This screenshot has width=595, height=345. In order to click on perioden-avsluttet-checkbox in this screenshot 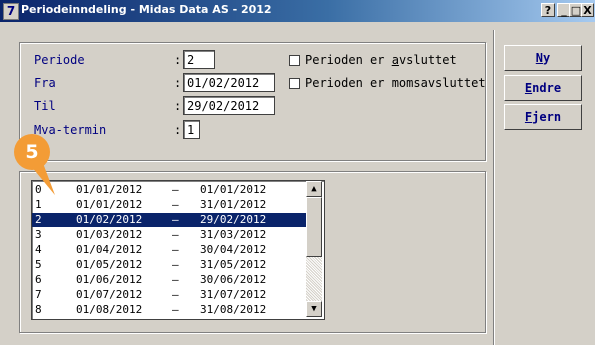, I will do `click(294, 60)`.